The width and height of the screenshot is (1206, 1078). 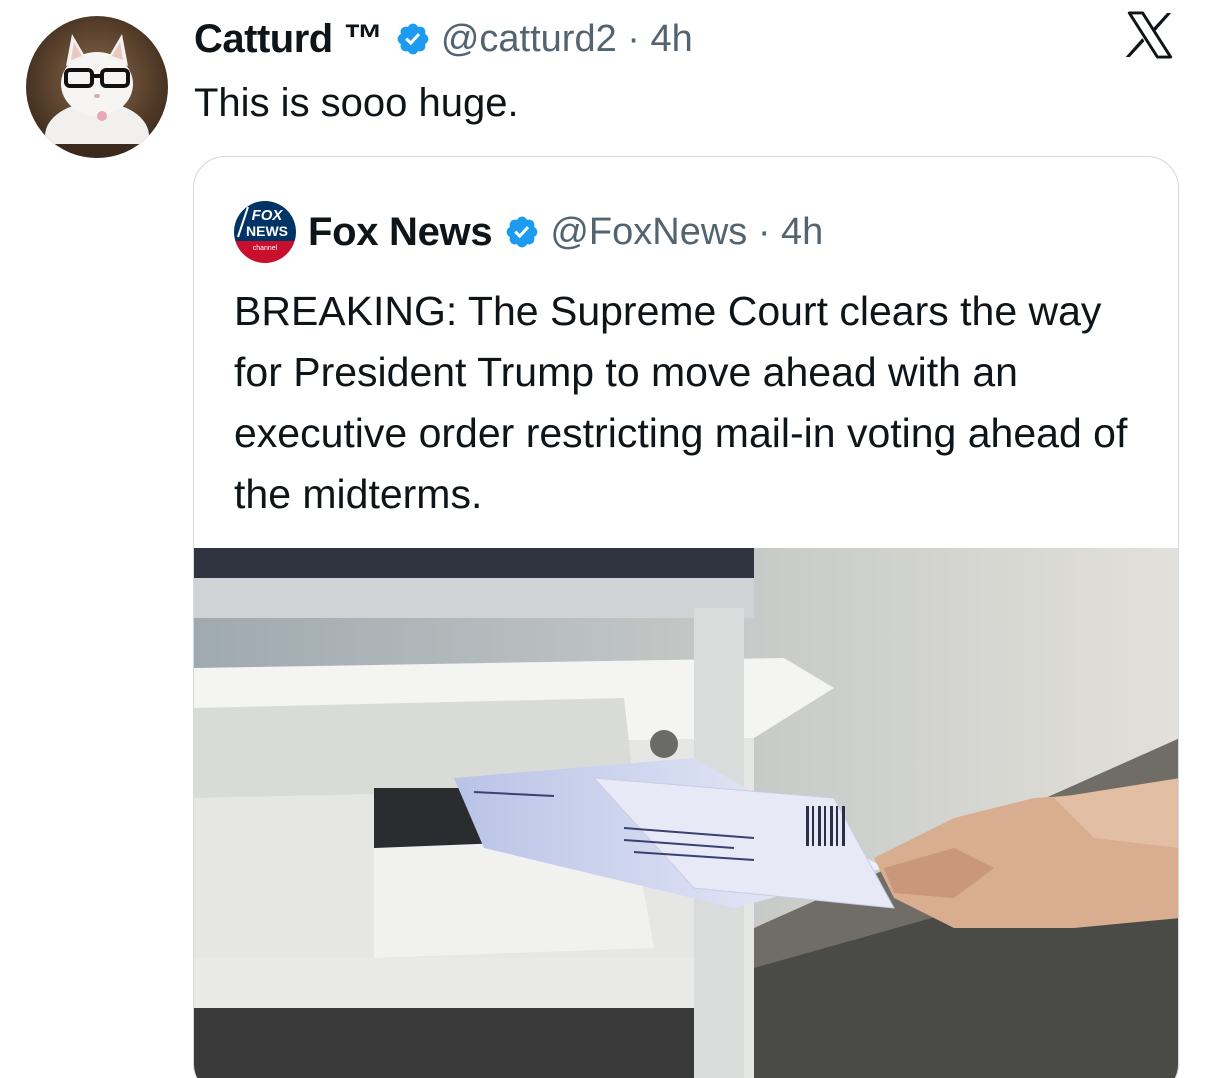 I want to click on tweet-text: This is sooo huge., so click(x=356, y=103).